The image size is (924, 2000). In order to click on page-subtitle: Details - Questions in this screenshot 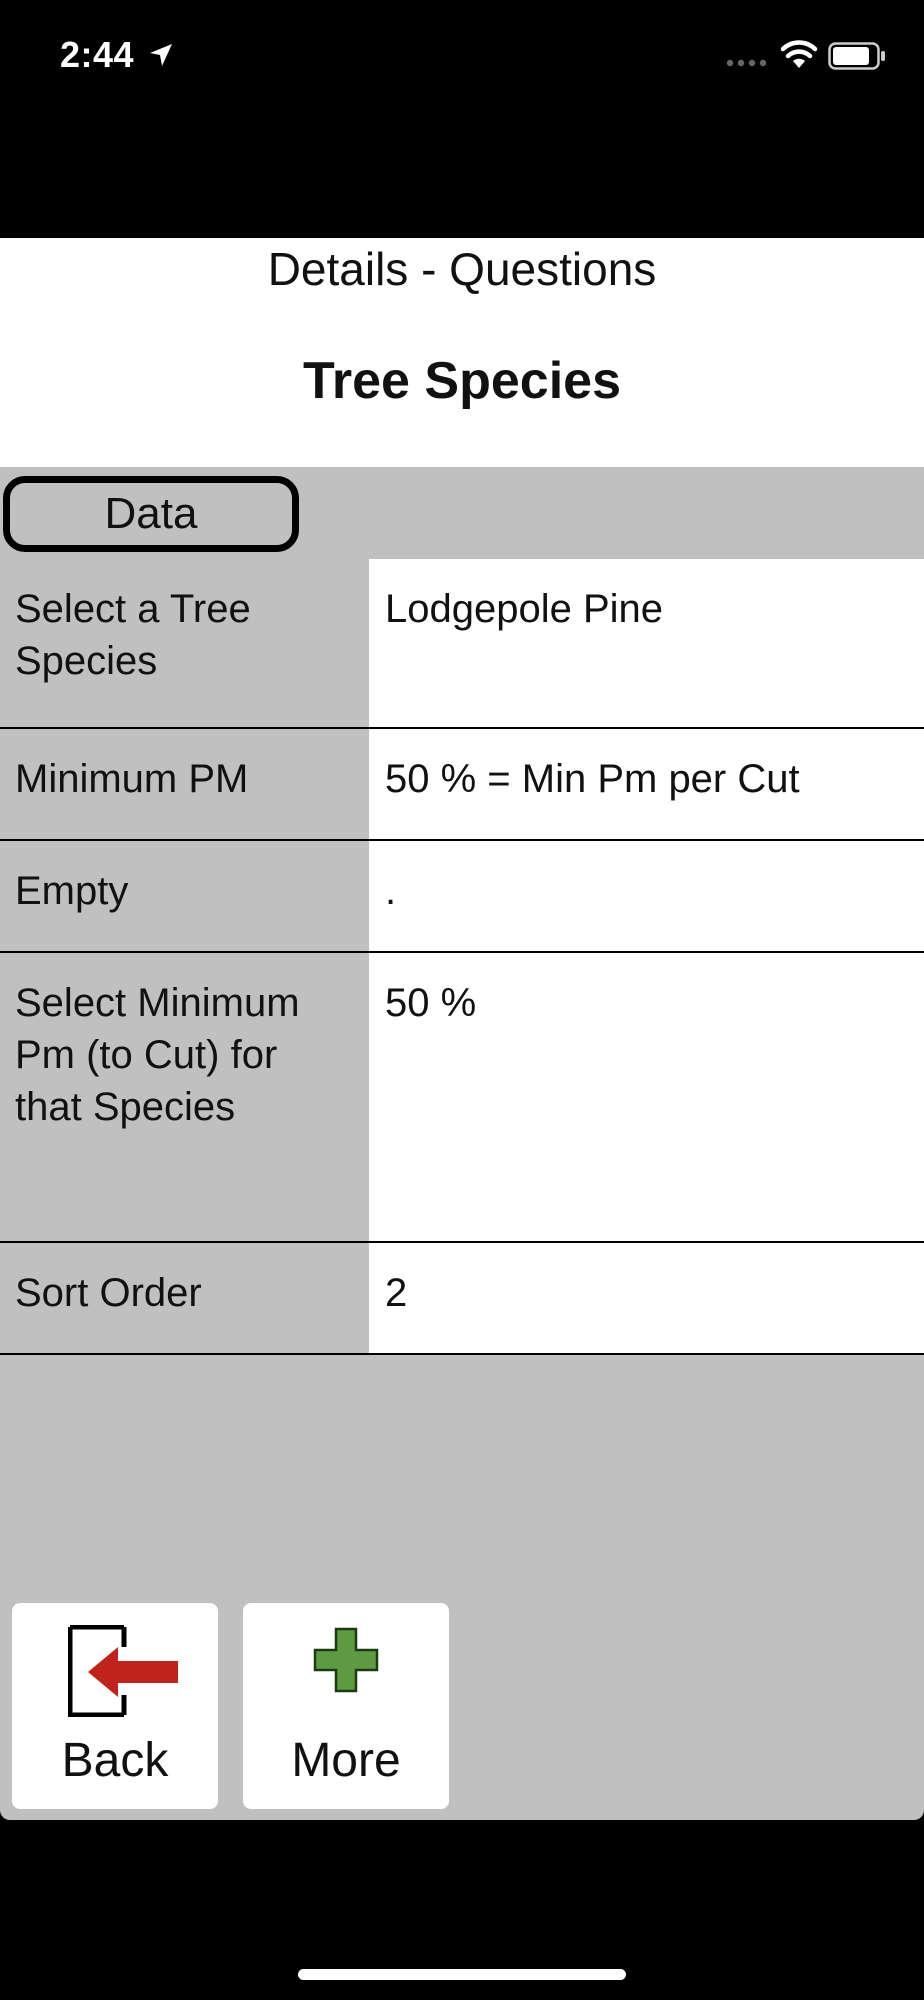, I will do `click(462, 269)`.